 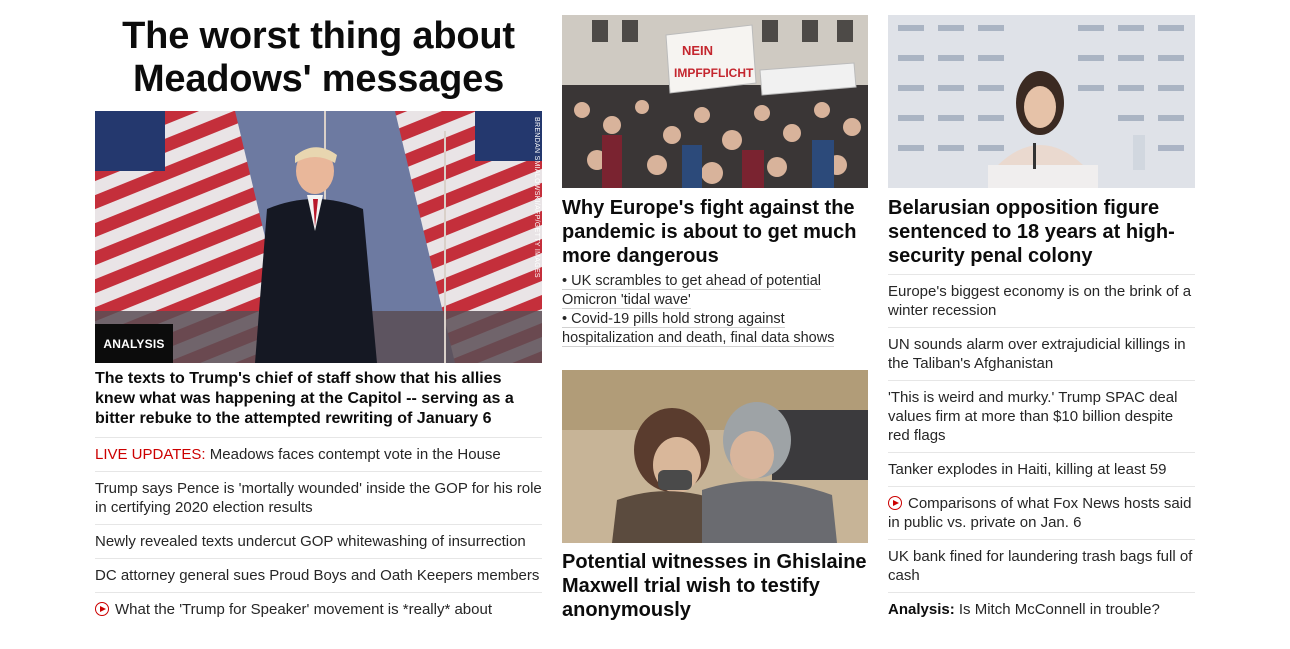 I want to click on lead-headline: The worst thing about Meadows' messages, so click(x=318, y=50).